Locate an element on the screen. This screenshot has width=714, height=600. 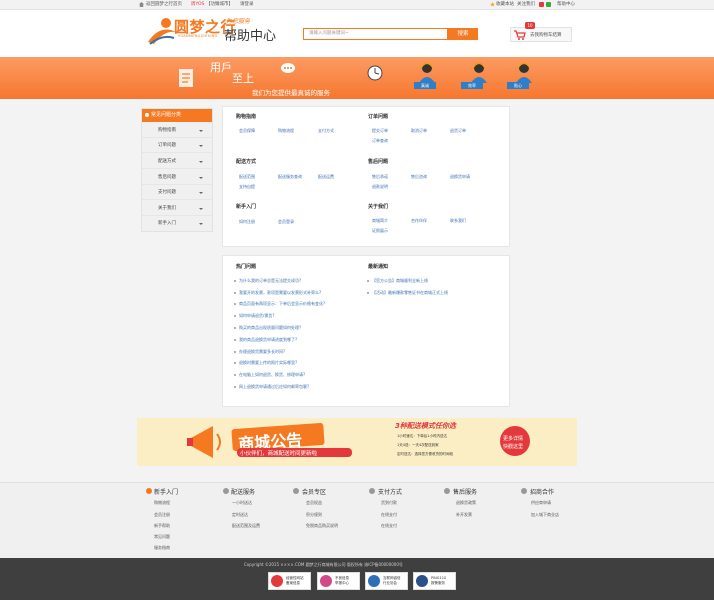
sidebar-item-orders: 订单问题 is located at coordinates (177, 146).